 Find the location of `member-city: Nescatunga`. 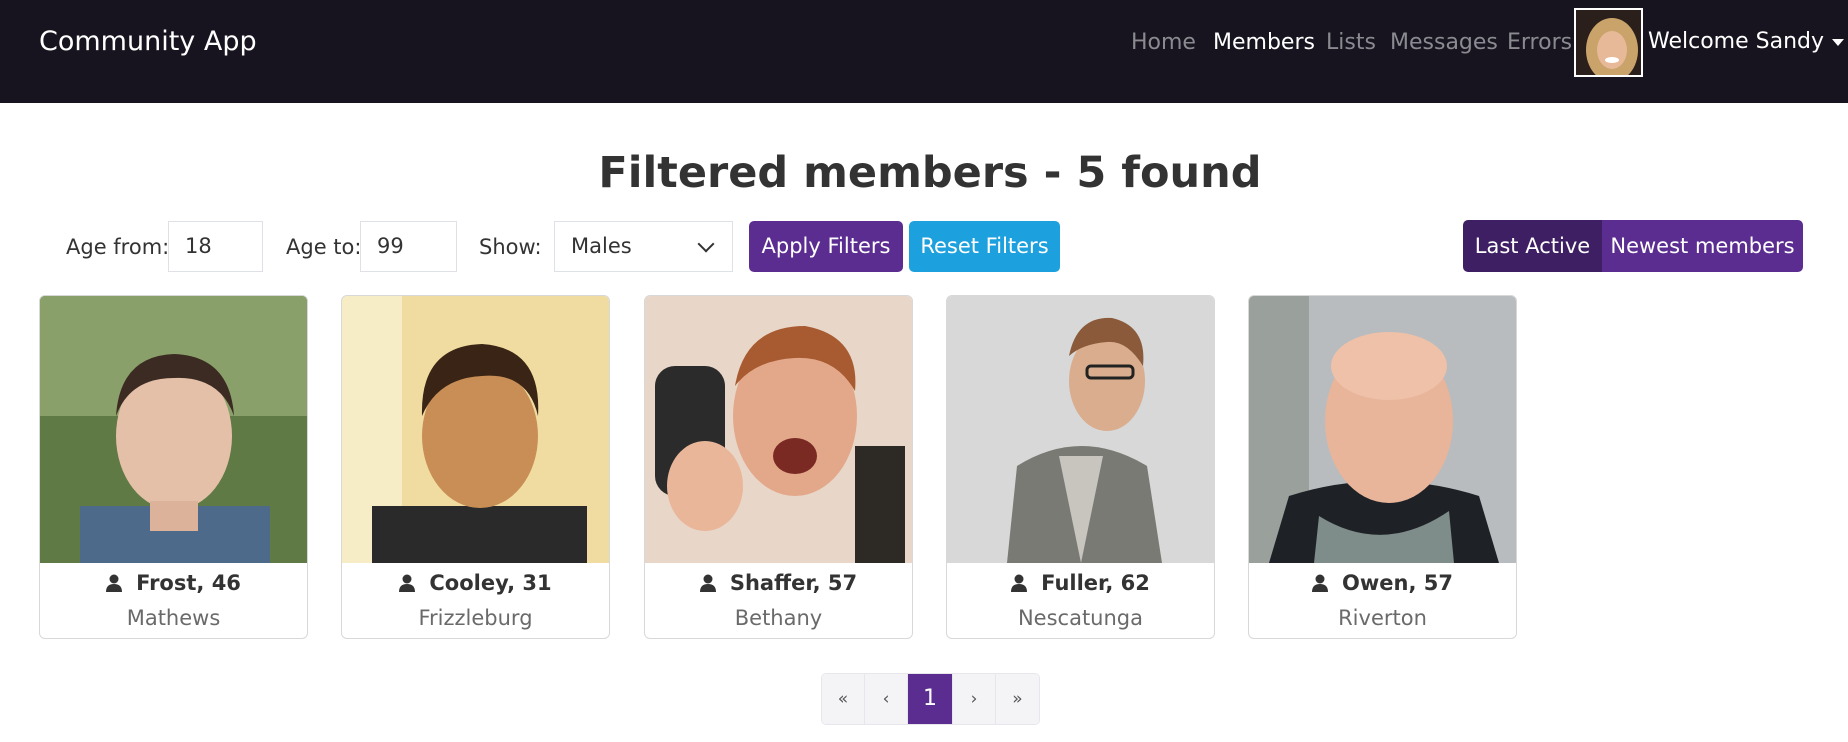

member-city: Nescatunga is located at coordinates (1080, 618).